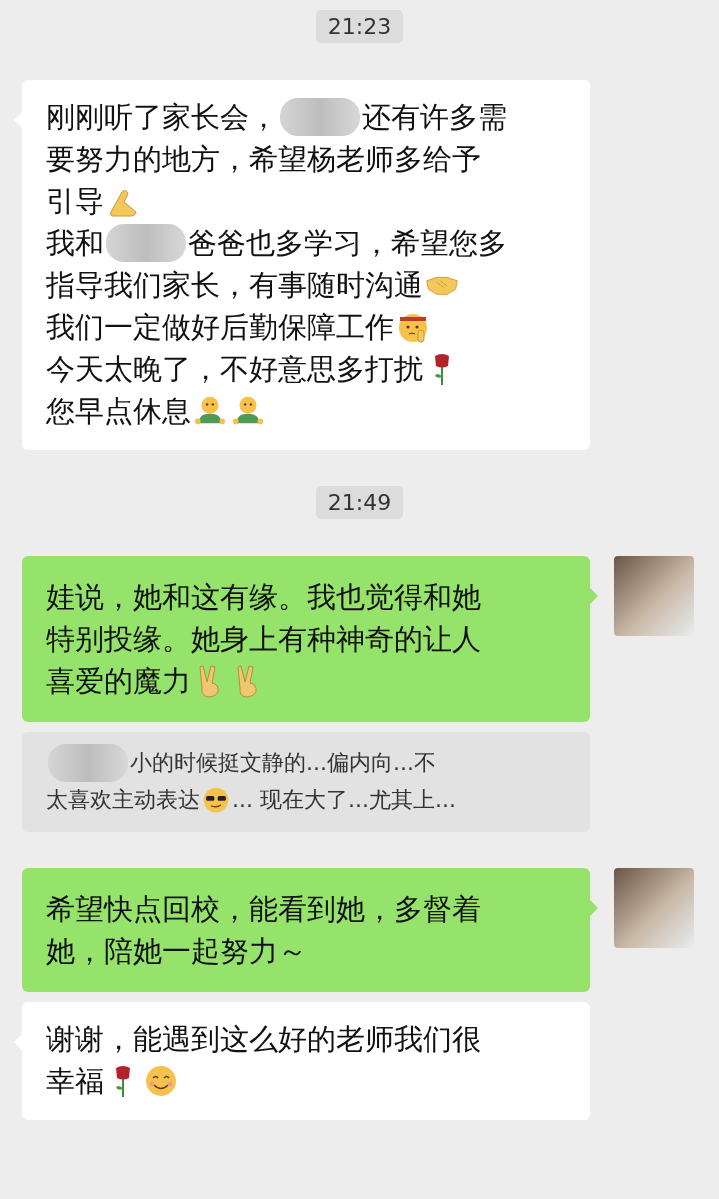 Image resolution: width=719 pixels, height=1199 pixels. Describe the element at coordinates (234, 369) in the screenshot. I see `message-text: 今天太晚了，不好意思多打扰` at that location.